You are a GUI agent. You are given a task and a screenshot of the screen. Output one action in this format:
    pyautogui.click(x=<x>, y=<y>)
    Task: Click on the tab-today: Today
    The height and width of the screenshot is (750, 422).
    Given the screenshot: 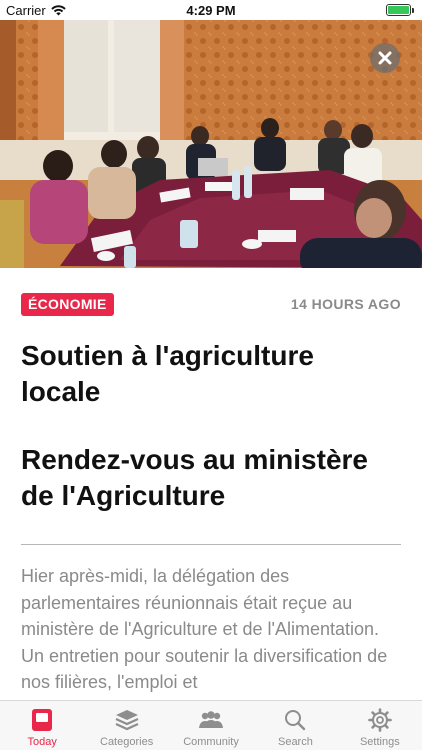 What is the action you would take?
    pyautogui.click(x=42, y=725)
    